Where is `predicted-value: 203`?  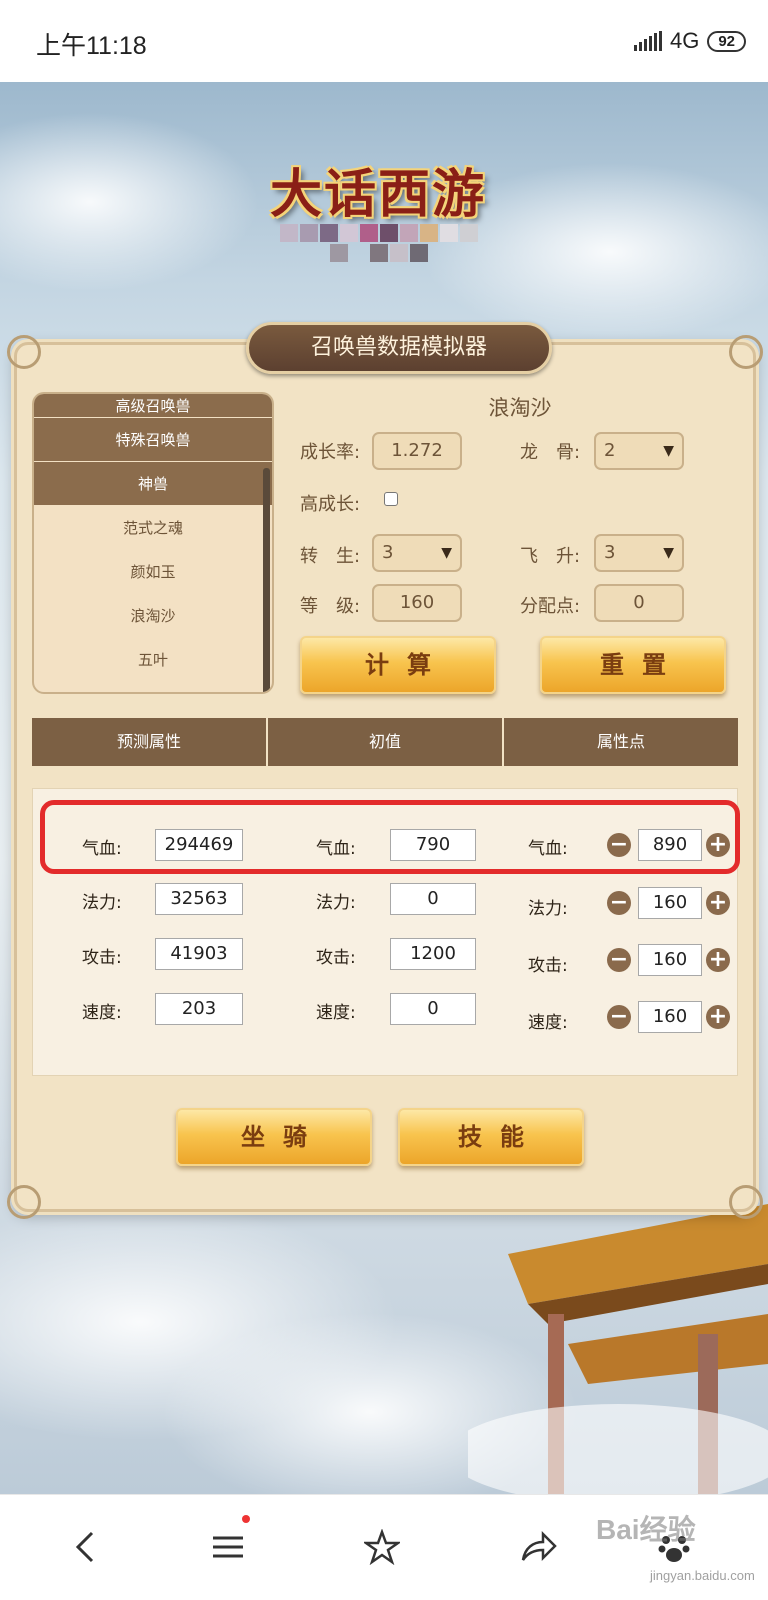
predicted-value: 203 is located at coordinates (199, 1009).